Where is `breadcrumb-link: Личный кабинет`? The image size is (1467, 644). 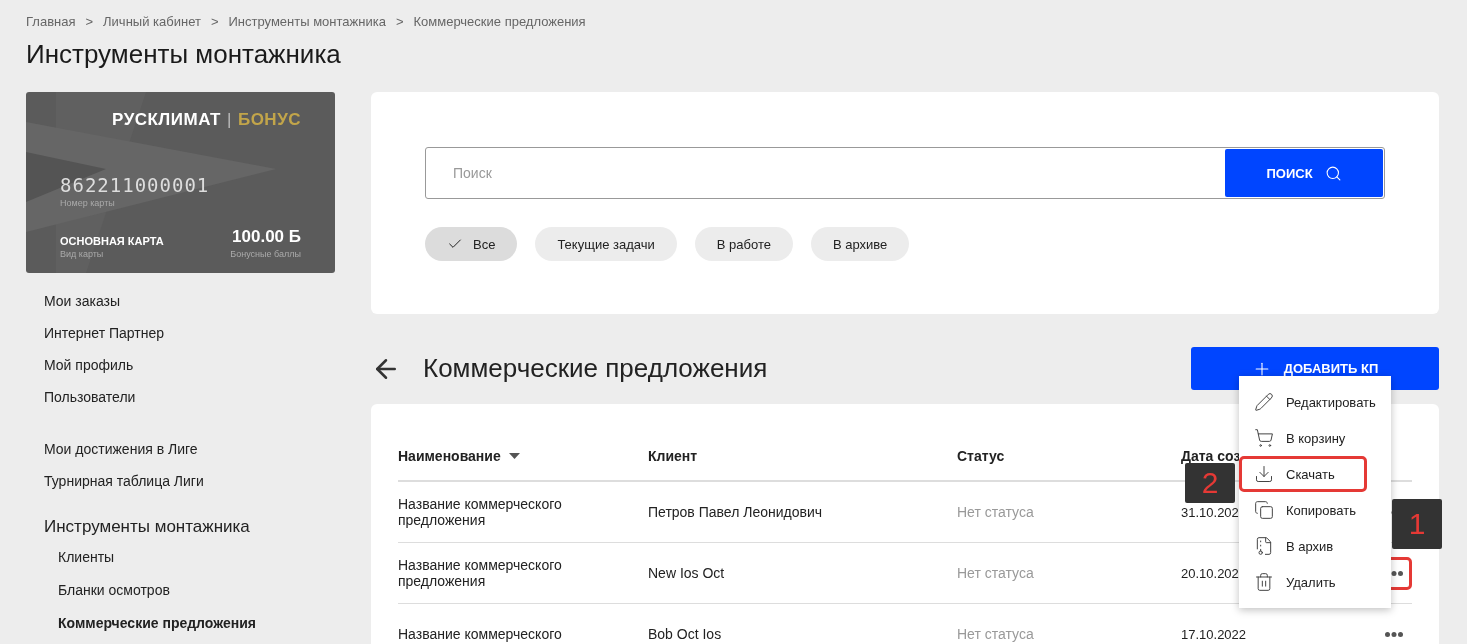 breadcrumb-link: Личный кабинет is located at coordinates (152, 21).